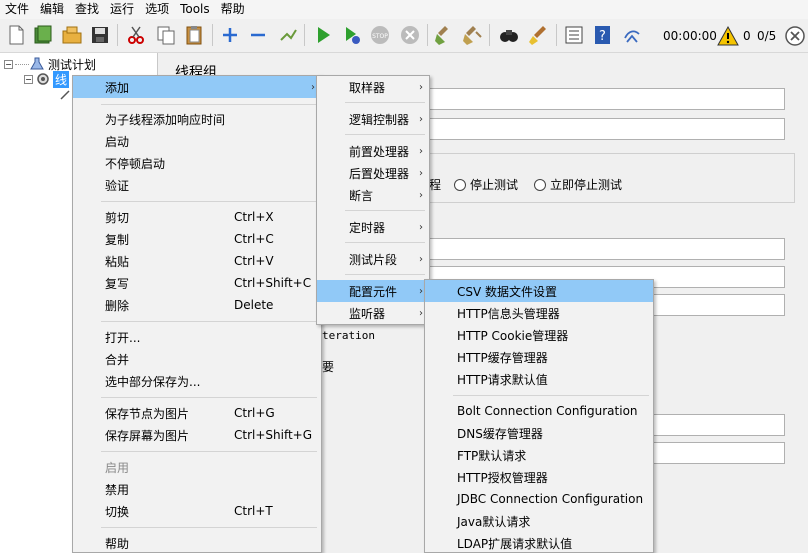 The image size is (808, 553). I want to click on thread-group-gear-icon, so click(43, 79).